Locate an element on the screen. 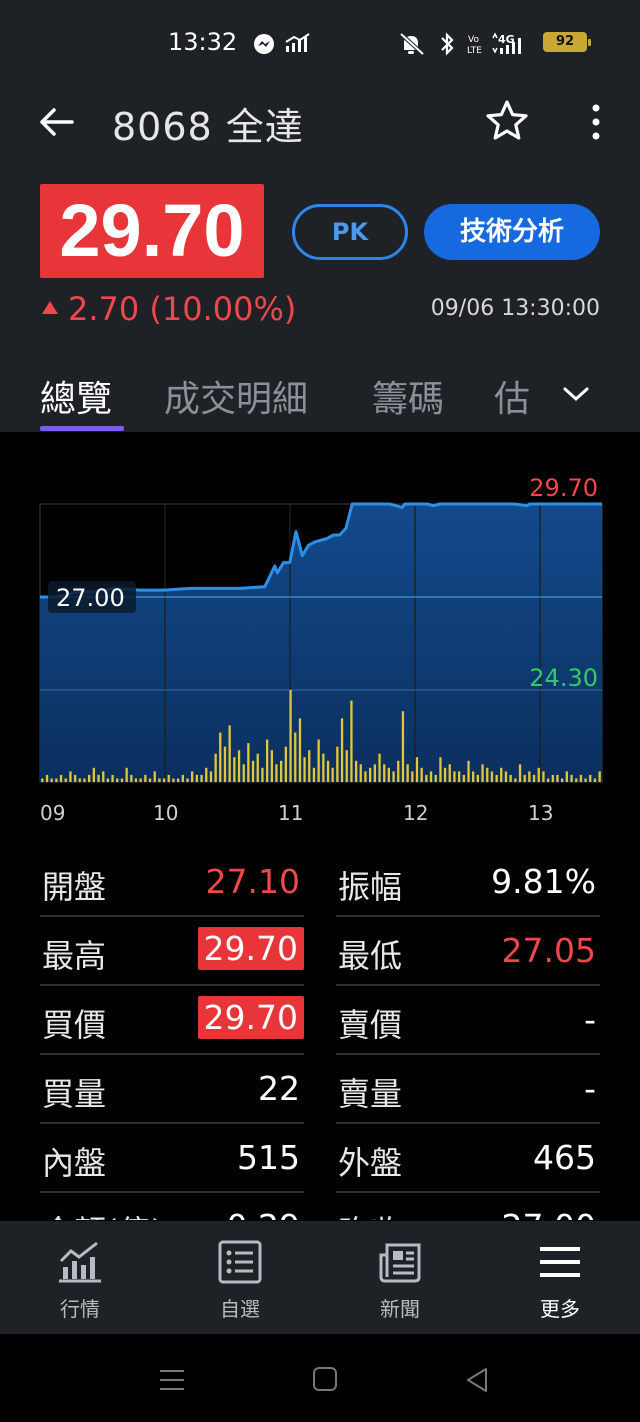  price-change-value: 2.70 (10.00%) is located at coordinates (182, 309).